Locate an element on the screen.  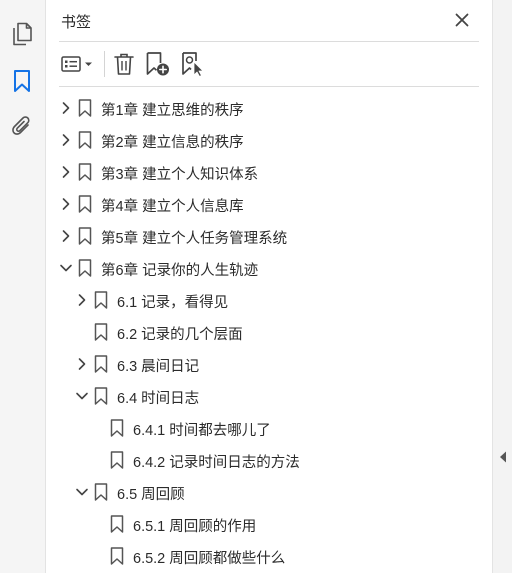
bookmark-label: 第2章 建立信息的秩序 is located at coordinates (172, 141).